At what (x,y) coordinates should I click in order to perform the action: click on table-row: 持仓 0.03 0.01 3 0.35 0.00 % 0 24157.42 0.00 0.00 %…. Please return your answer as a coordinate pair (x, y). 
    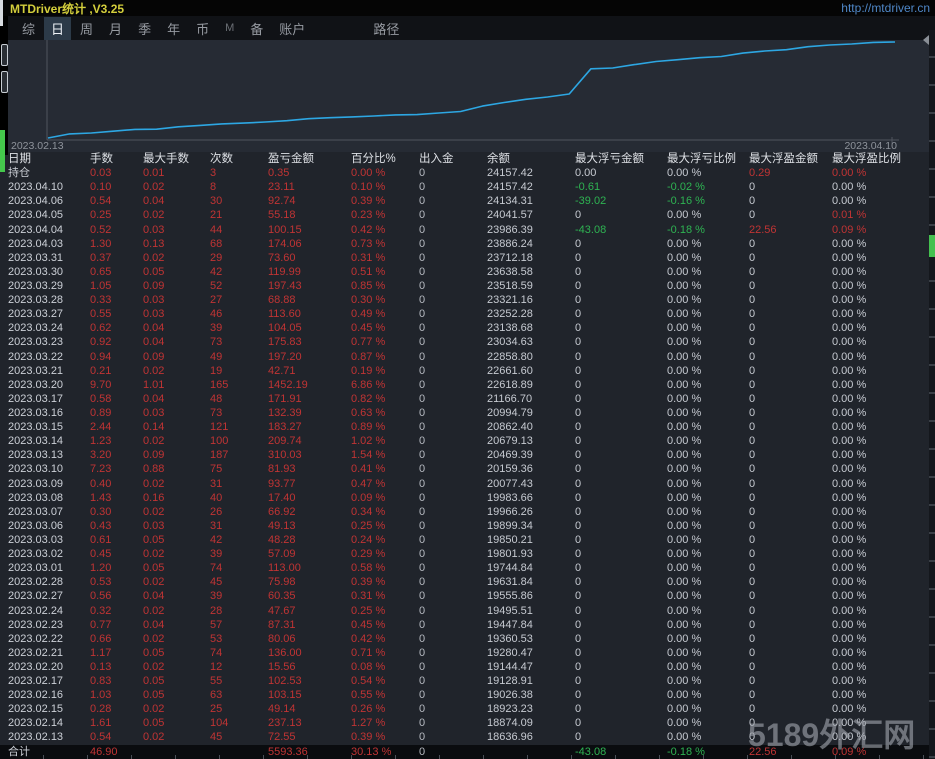
    Looking at the image, I should click on (467, 173).